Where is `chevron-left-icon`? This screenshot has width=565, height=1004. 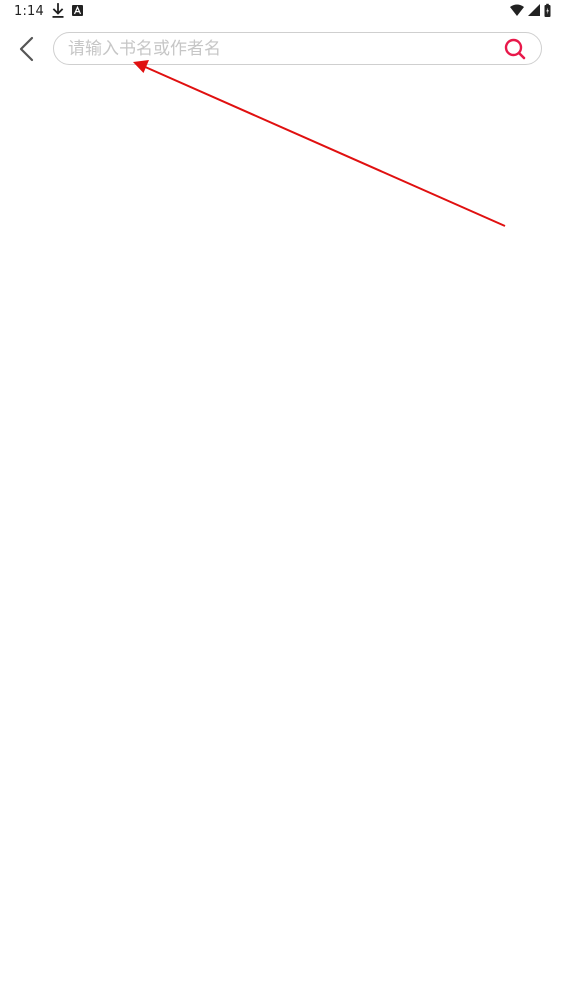 chevron-left-icon is located at coordinates (26, 49).